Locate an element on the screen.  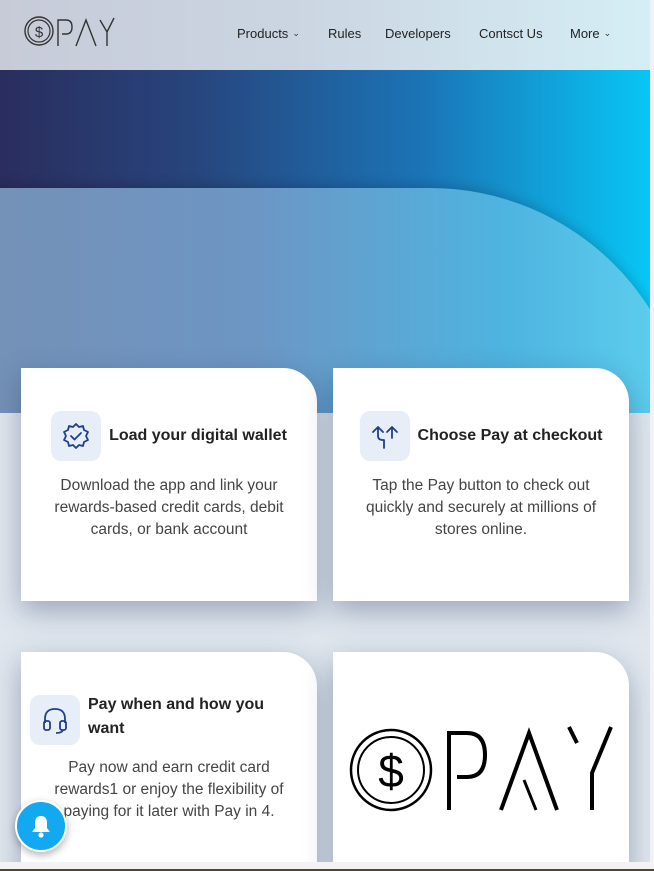
feature-card-header: Pay when and how you want is located at coordinates (169, 720).